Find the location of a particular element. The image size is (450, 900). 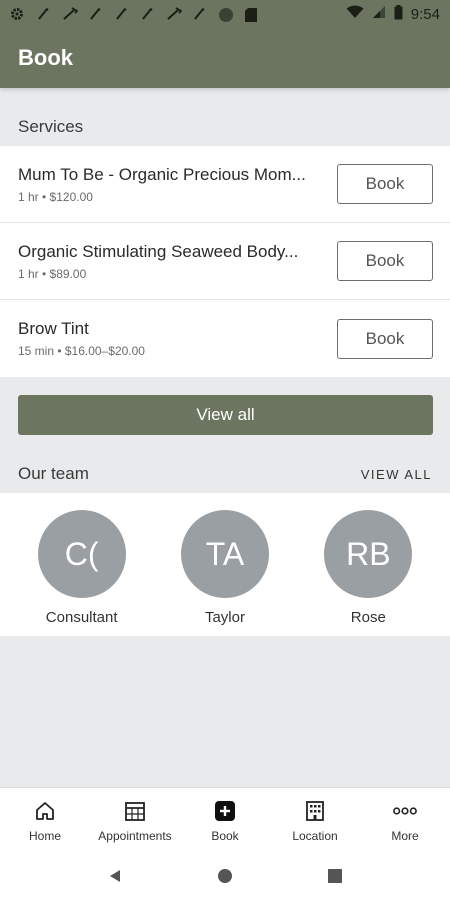

team-member: C( Consultant is located at coordinates (82, 573).